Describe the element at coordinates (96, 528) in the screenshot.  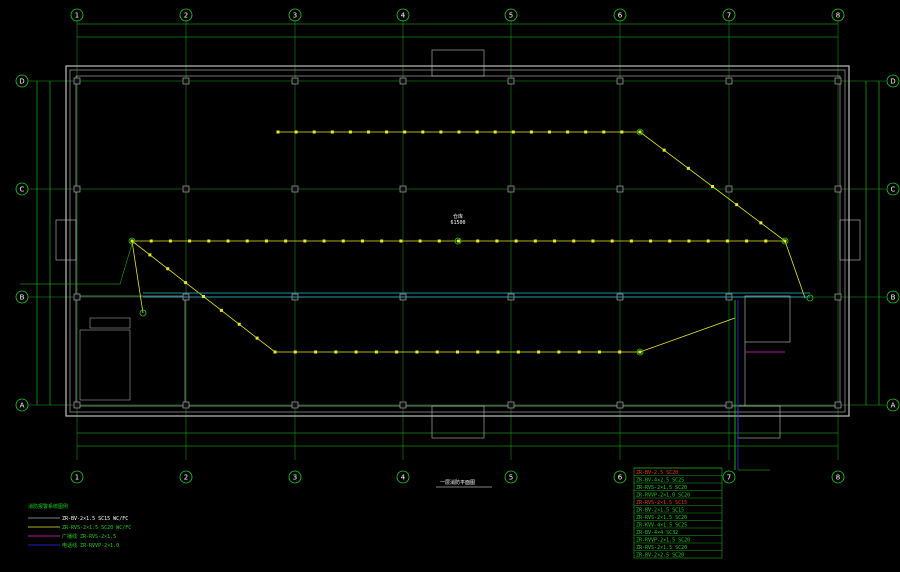
I see `legend-item: ZR-RVS-2×1.5 SC20 WC/FC` at that location.